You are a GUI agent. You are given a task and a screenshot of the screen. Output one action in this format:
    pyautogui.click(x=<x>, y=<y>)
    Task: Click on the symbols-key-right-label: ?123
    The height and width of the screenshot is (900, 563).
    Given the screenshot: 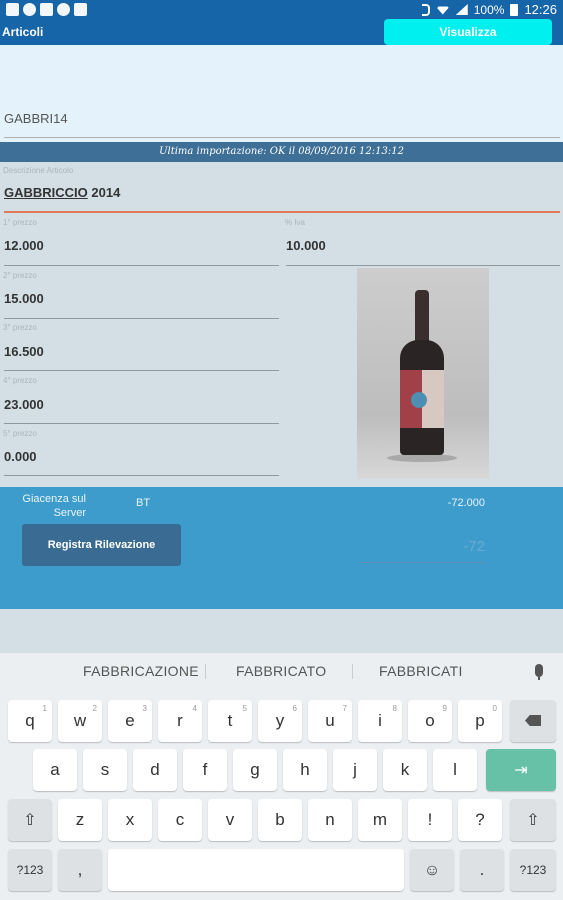 What is the action you would take?
    pyautogui.click(x=533, y=870)
    